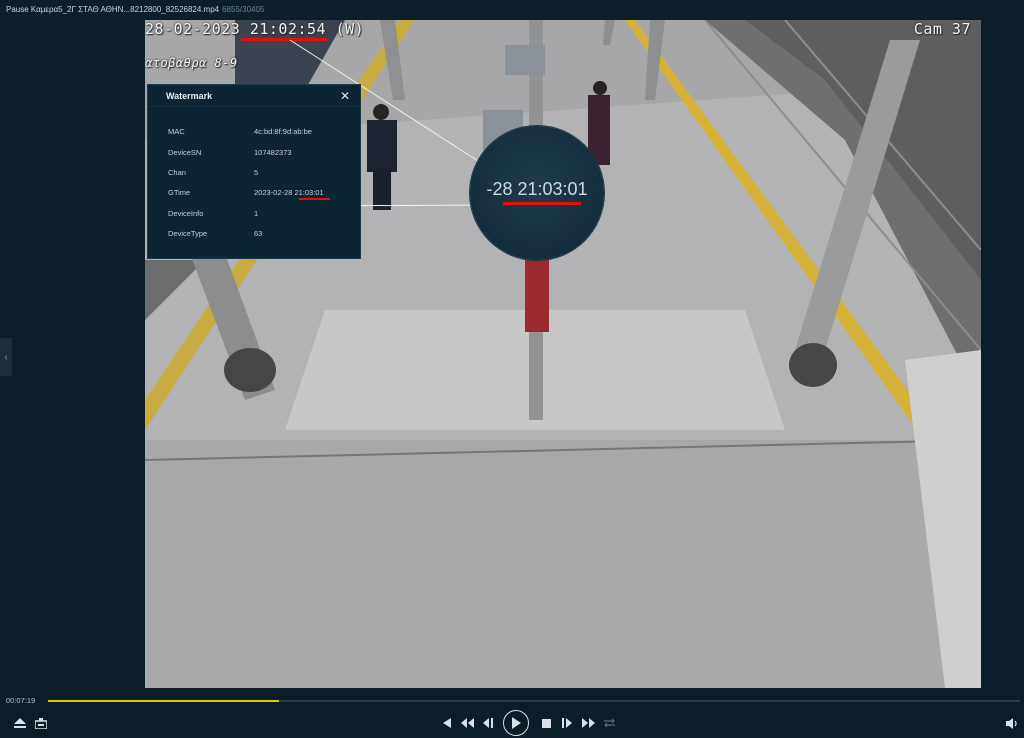 The height and width of the screenshot is (738, 1024). What do you see at coordinates (534, 701) in the screenshot?
I see `progress-bar` at bounding box center [534, 701].